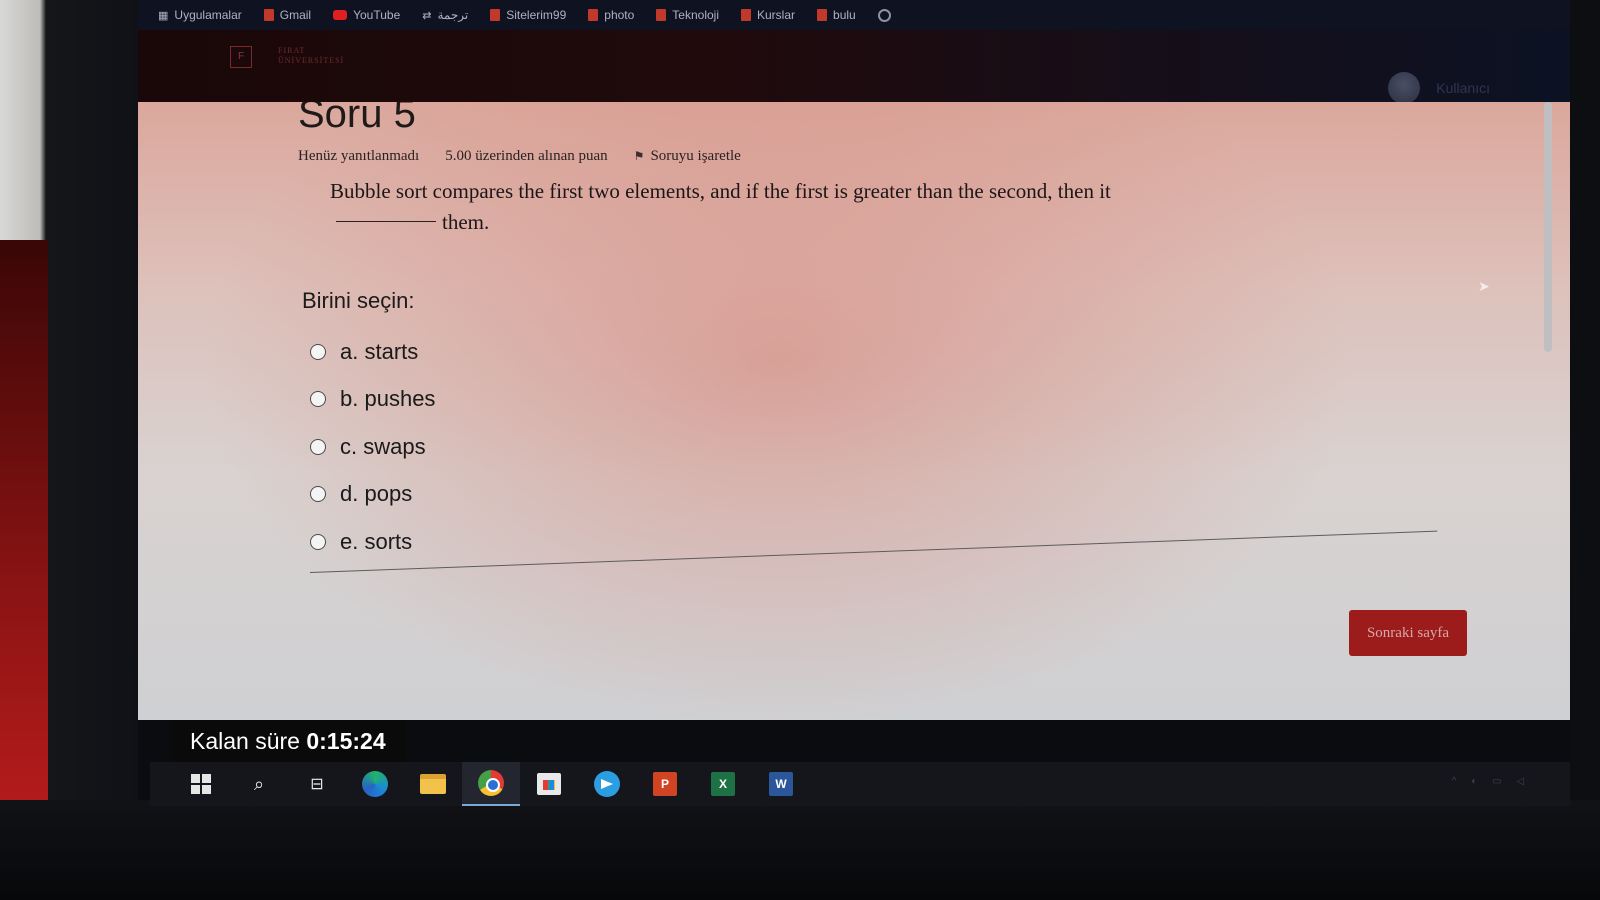  What do you see at coordinates (386, 221) in the screenshot?
I see `question-blank` at bounding box center [386, 221].